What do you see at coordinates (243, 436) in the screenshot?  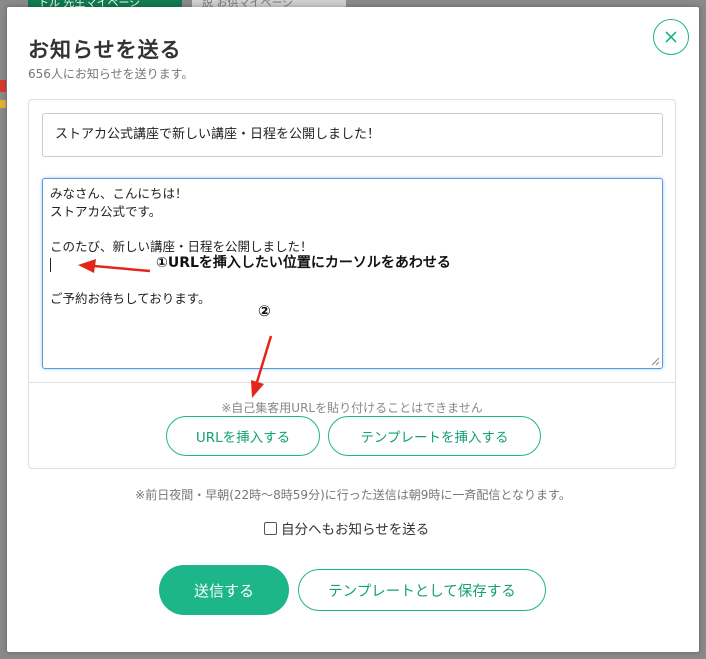 I see `insert-url-button: URLを挿入する` at bounding box center [243, 436].